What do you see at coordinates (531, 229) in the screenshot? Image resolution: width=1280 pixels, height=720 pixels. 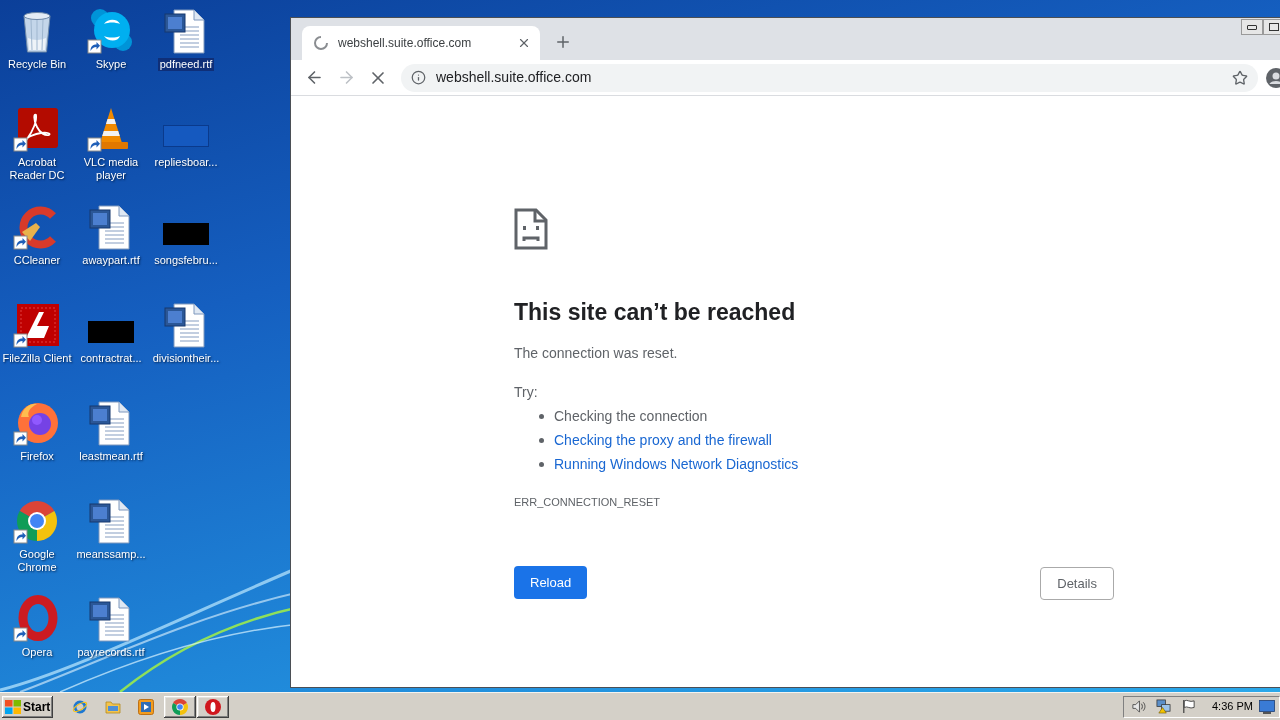 I see `sad-page-icon` at bounding box center [531, 229].